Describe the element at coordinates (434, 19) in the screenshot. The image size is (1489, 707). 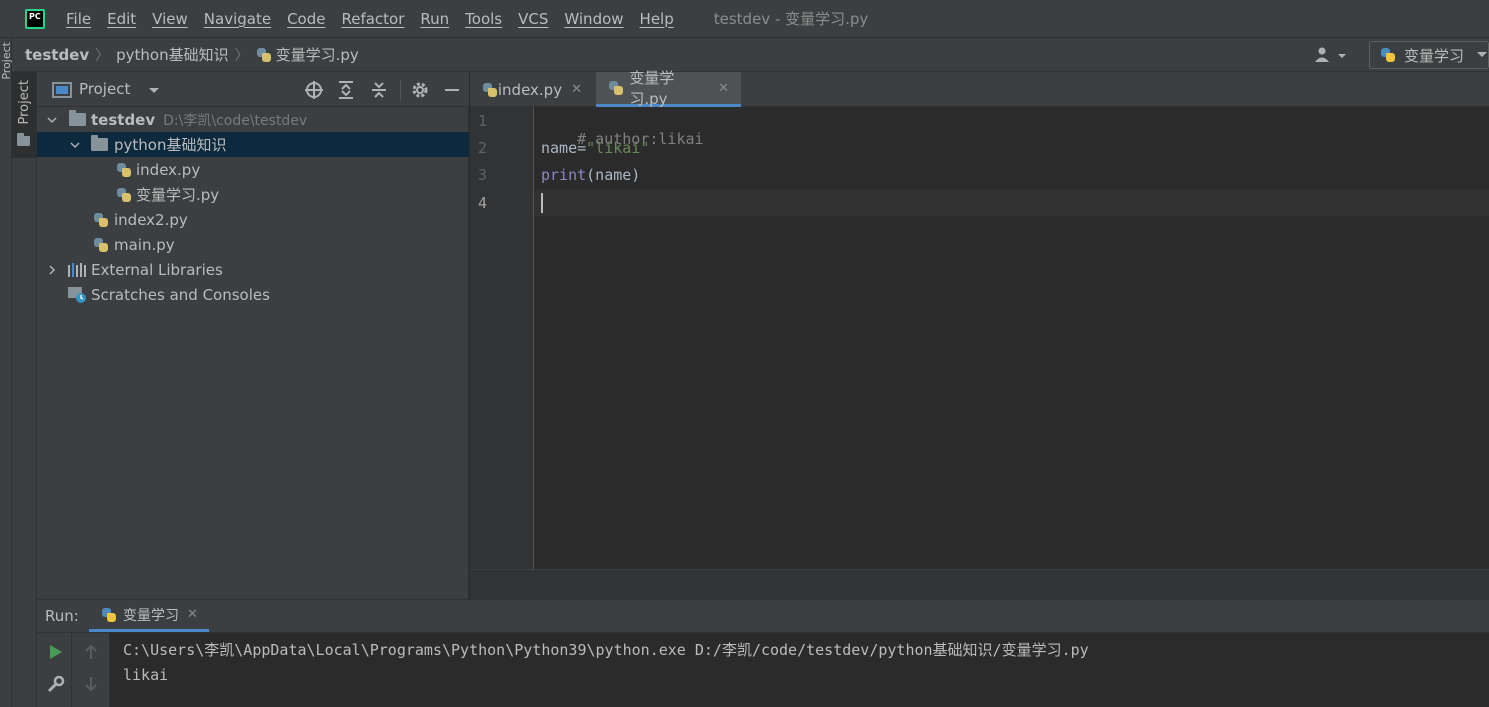
I see `menu-run: Run` at that location.